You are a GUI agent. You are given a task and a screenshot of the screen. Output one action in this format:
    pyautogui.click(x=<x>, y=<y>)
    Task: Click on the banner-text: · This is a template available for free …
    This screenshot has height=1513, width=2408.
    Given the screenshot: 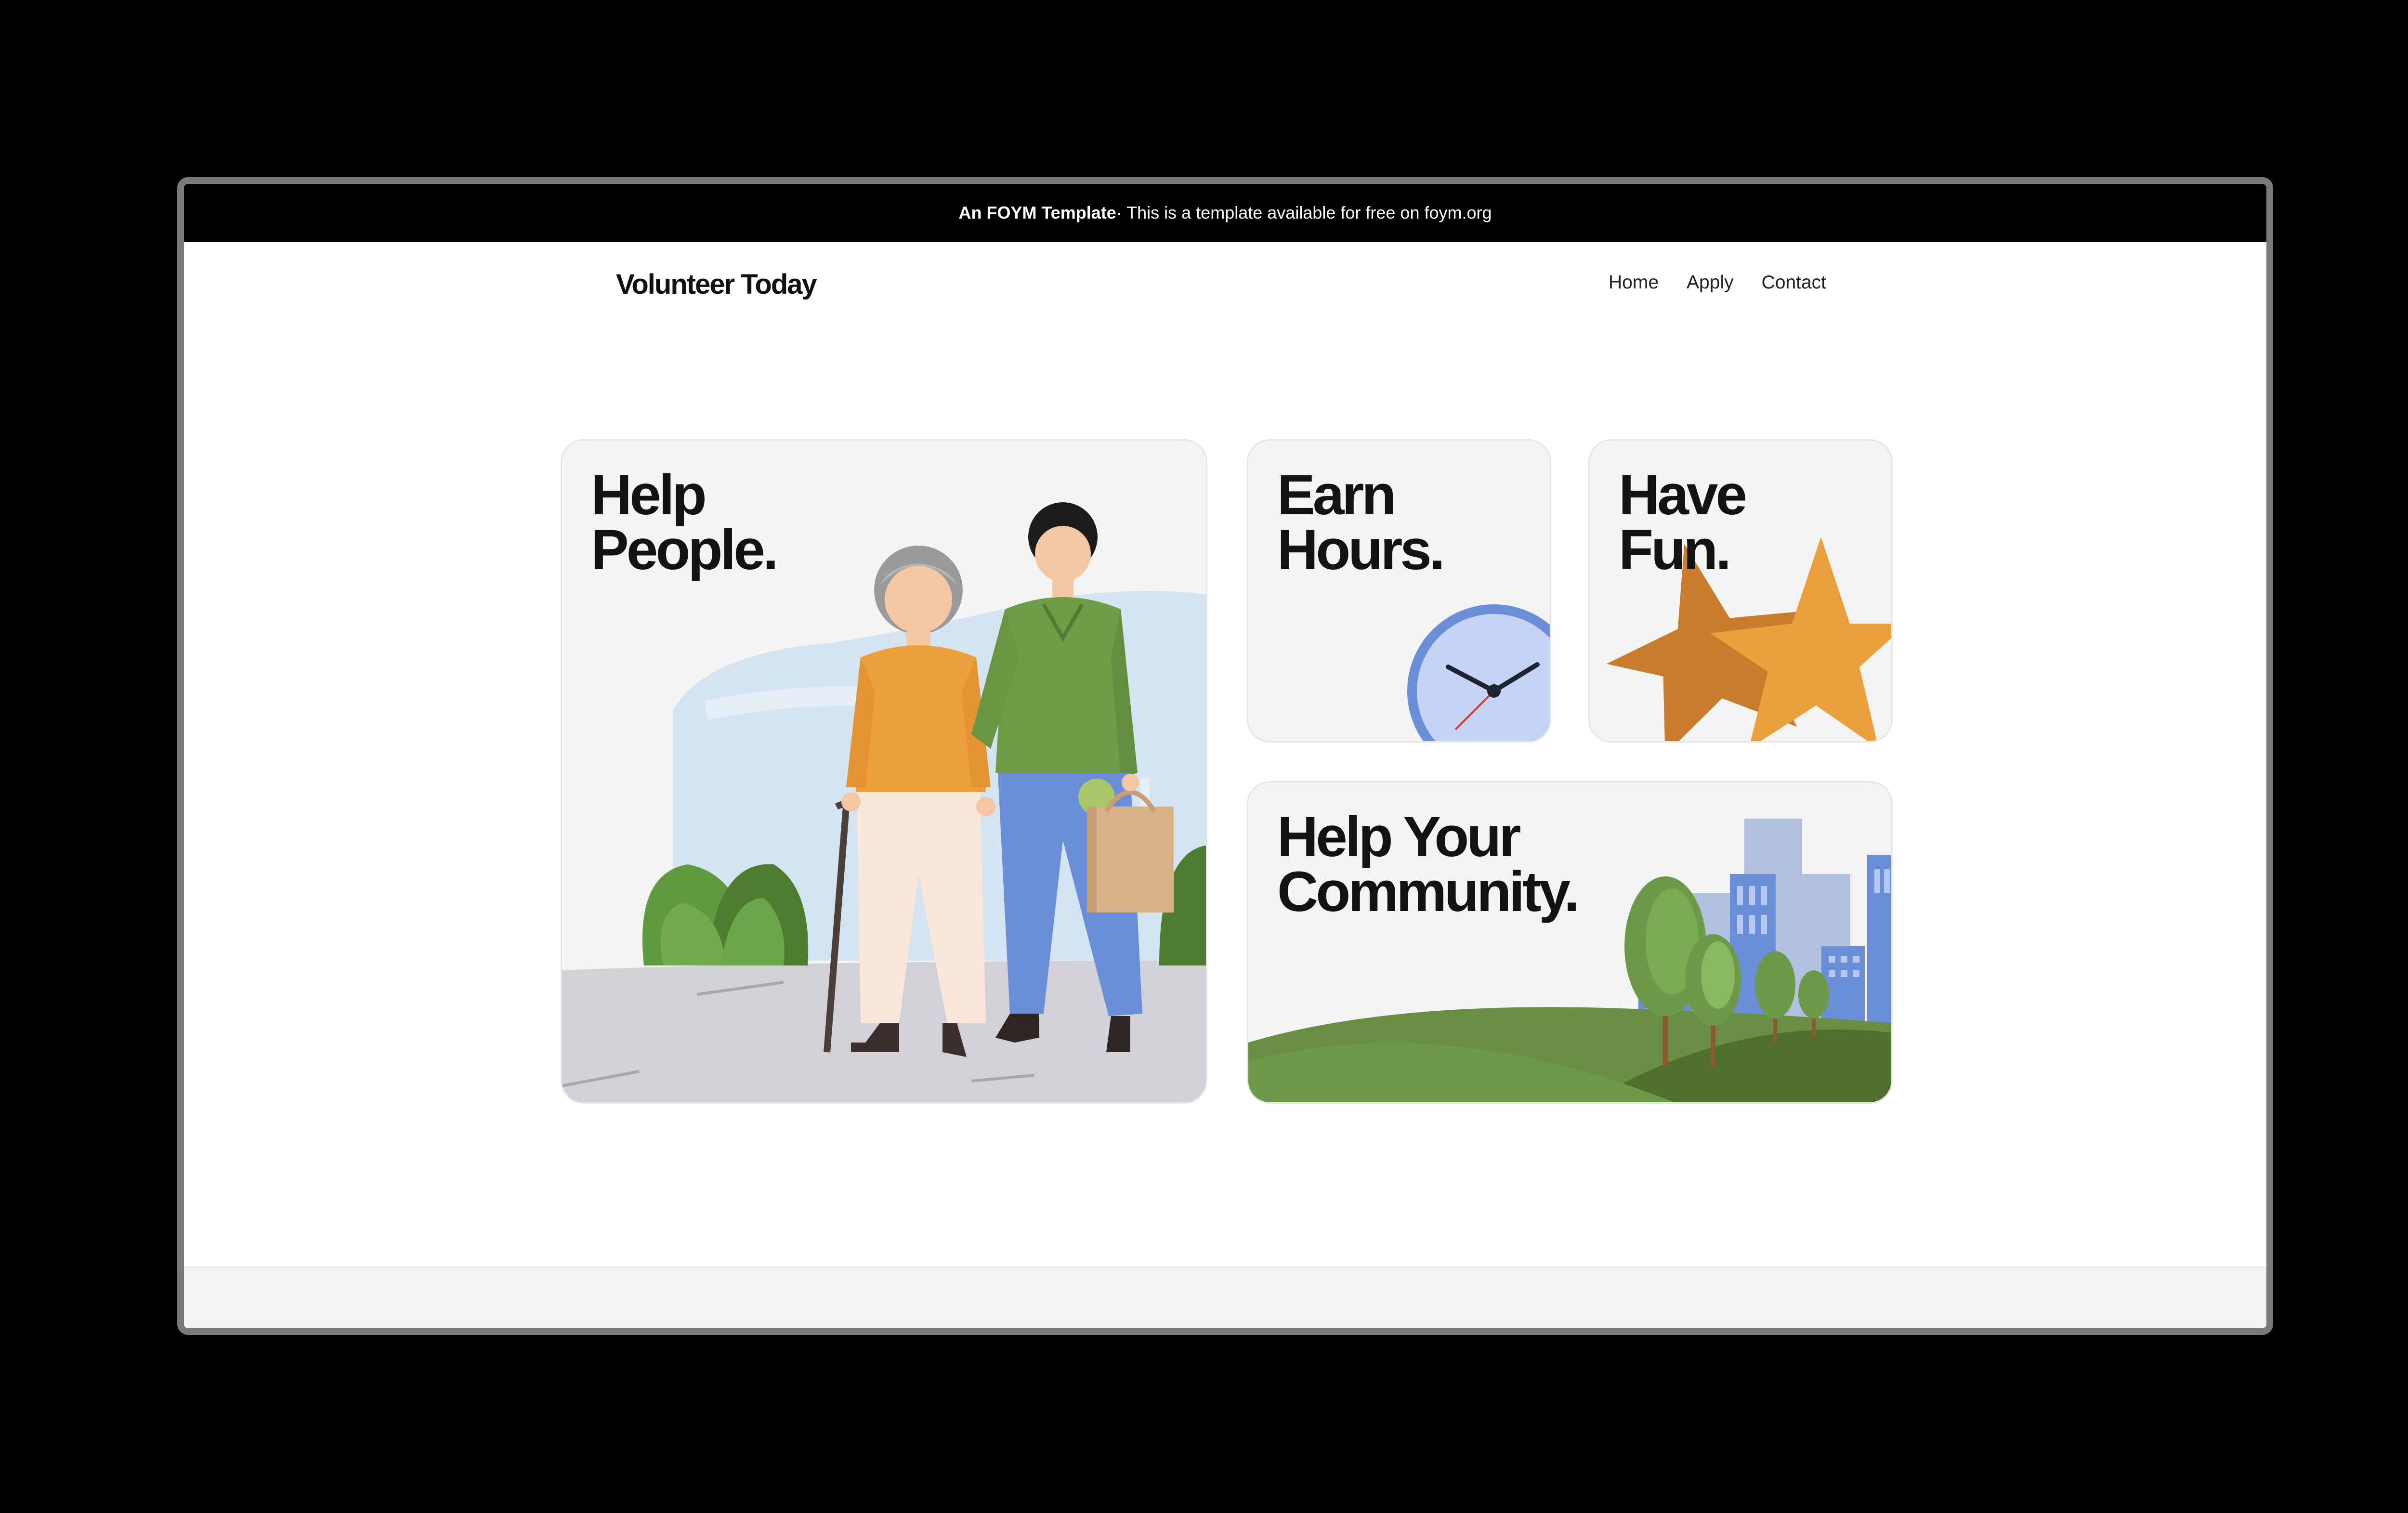 What is the action you would take?
    pyautogui.click(x=1304, y=212)
    